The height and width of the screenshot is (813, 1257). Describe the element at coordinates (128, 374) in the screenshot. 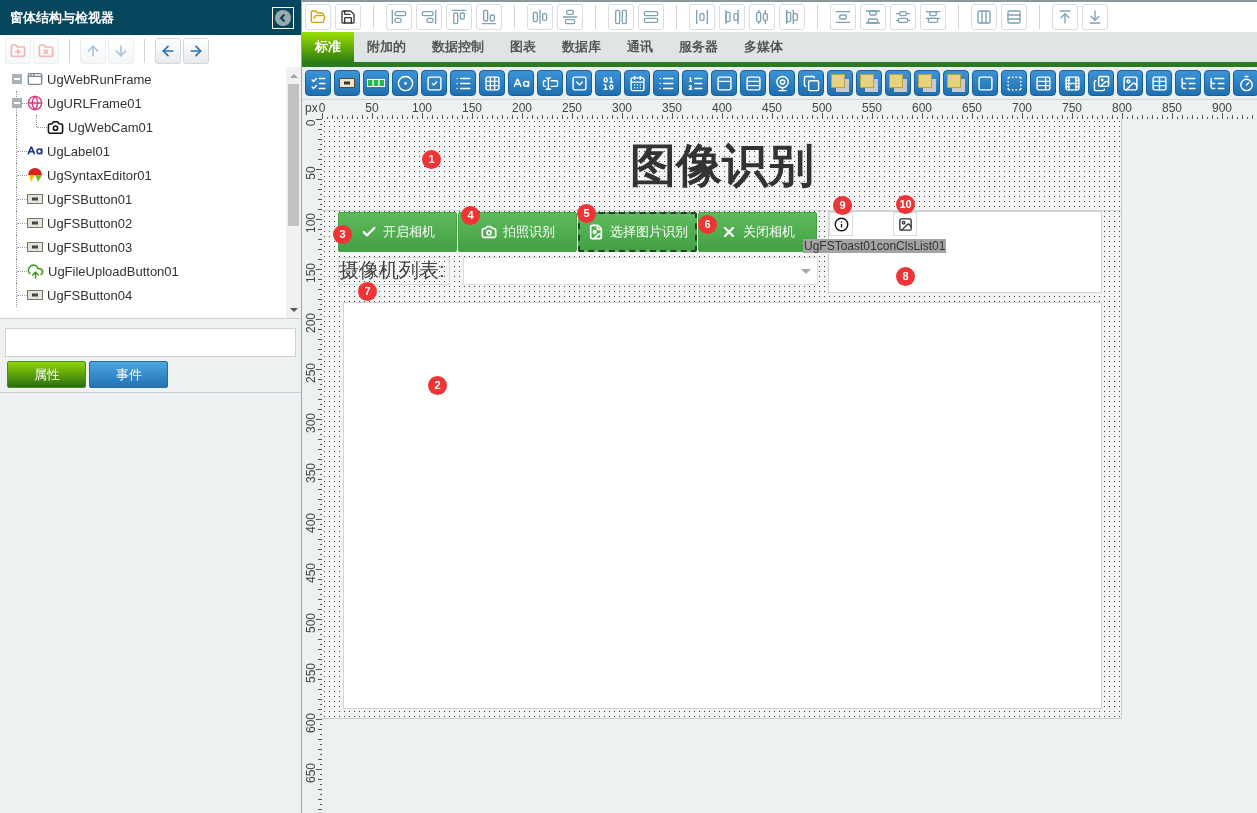

I see `panel-tab: 事件` at that location.